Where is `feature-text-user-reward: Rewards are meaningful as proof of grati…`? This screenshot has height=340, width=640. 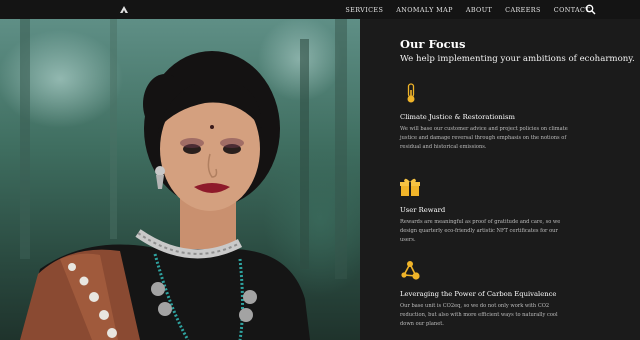 feature-text-user-reward: Rewards are meaningful as proof of grati… is located at coordinates (480, 231).